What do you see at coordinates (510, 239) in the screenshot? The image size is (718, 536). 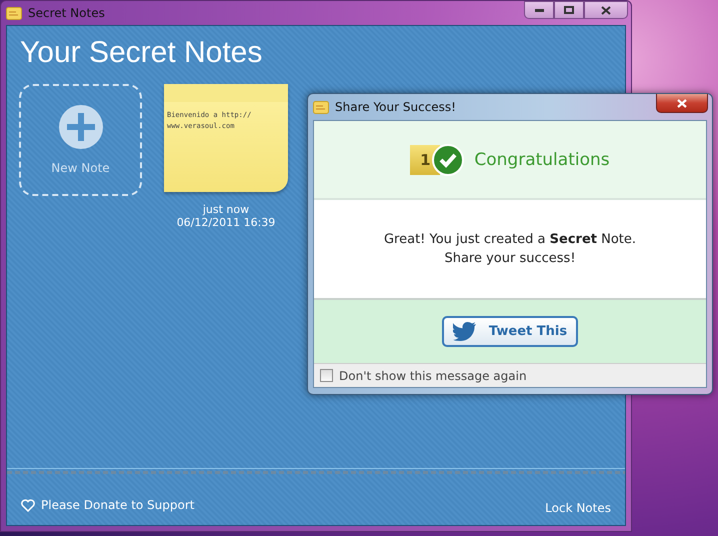 I see `message-text: Great! You just created a Secret Note.` at bounding box center [510, 239].